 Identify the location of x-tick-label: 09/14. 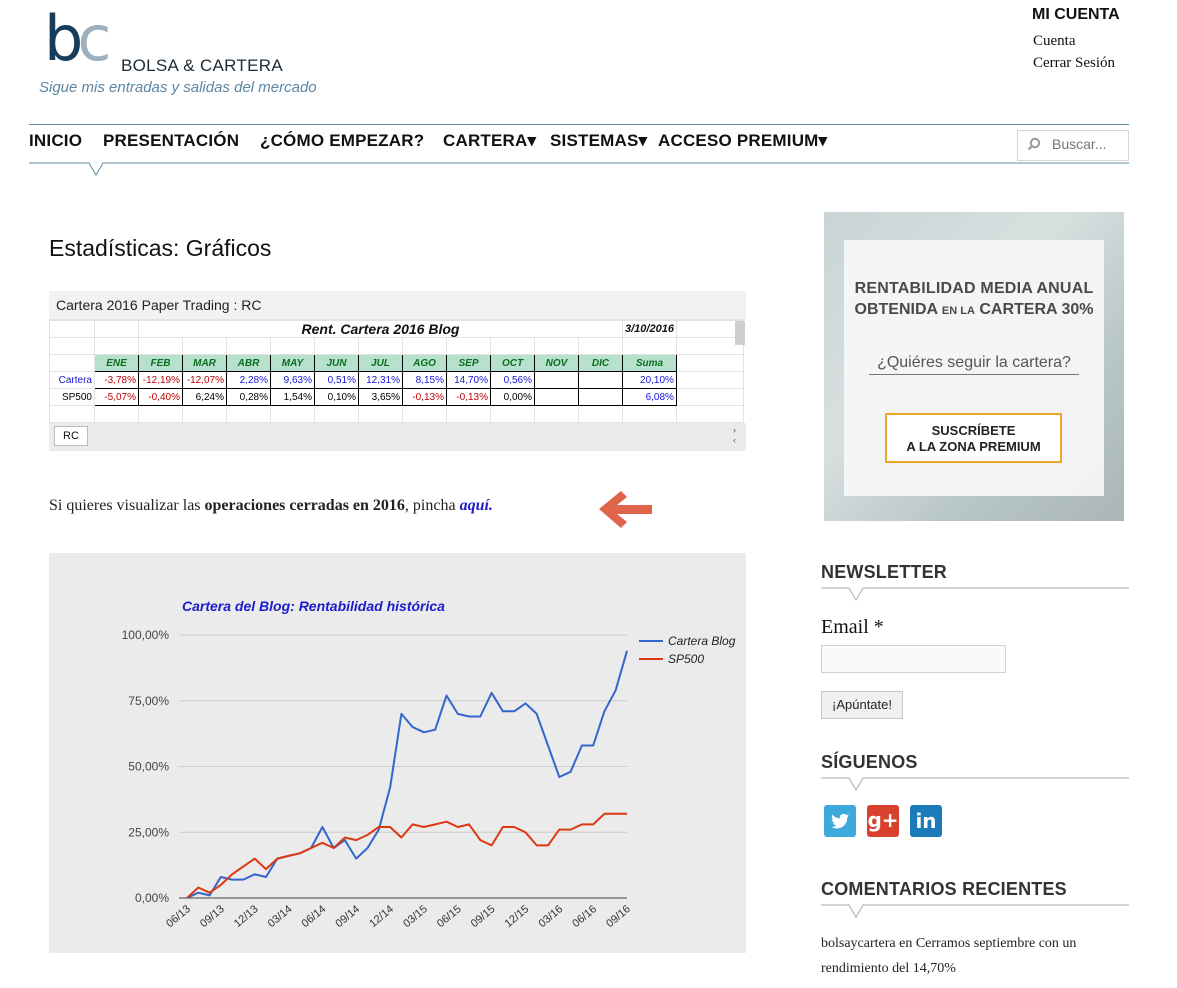
(347, 916).